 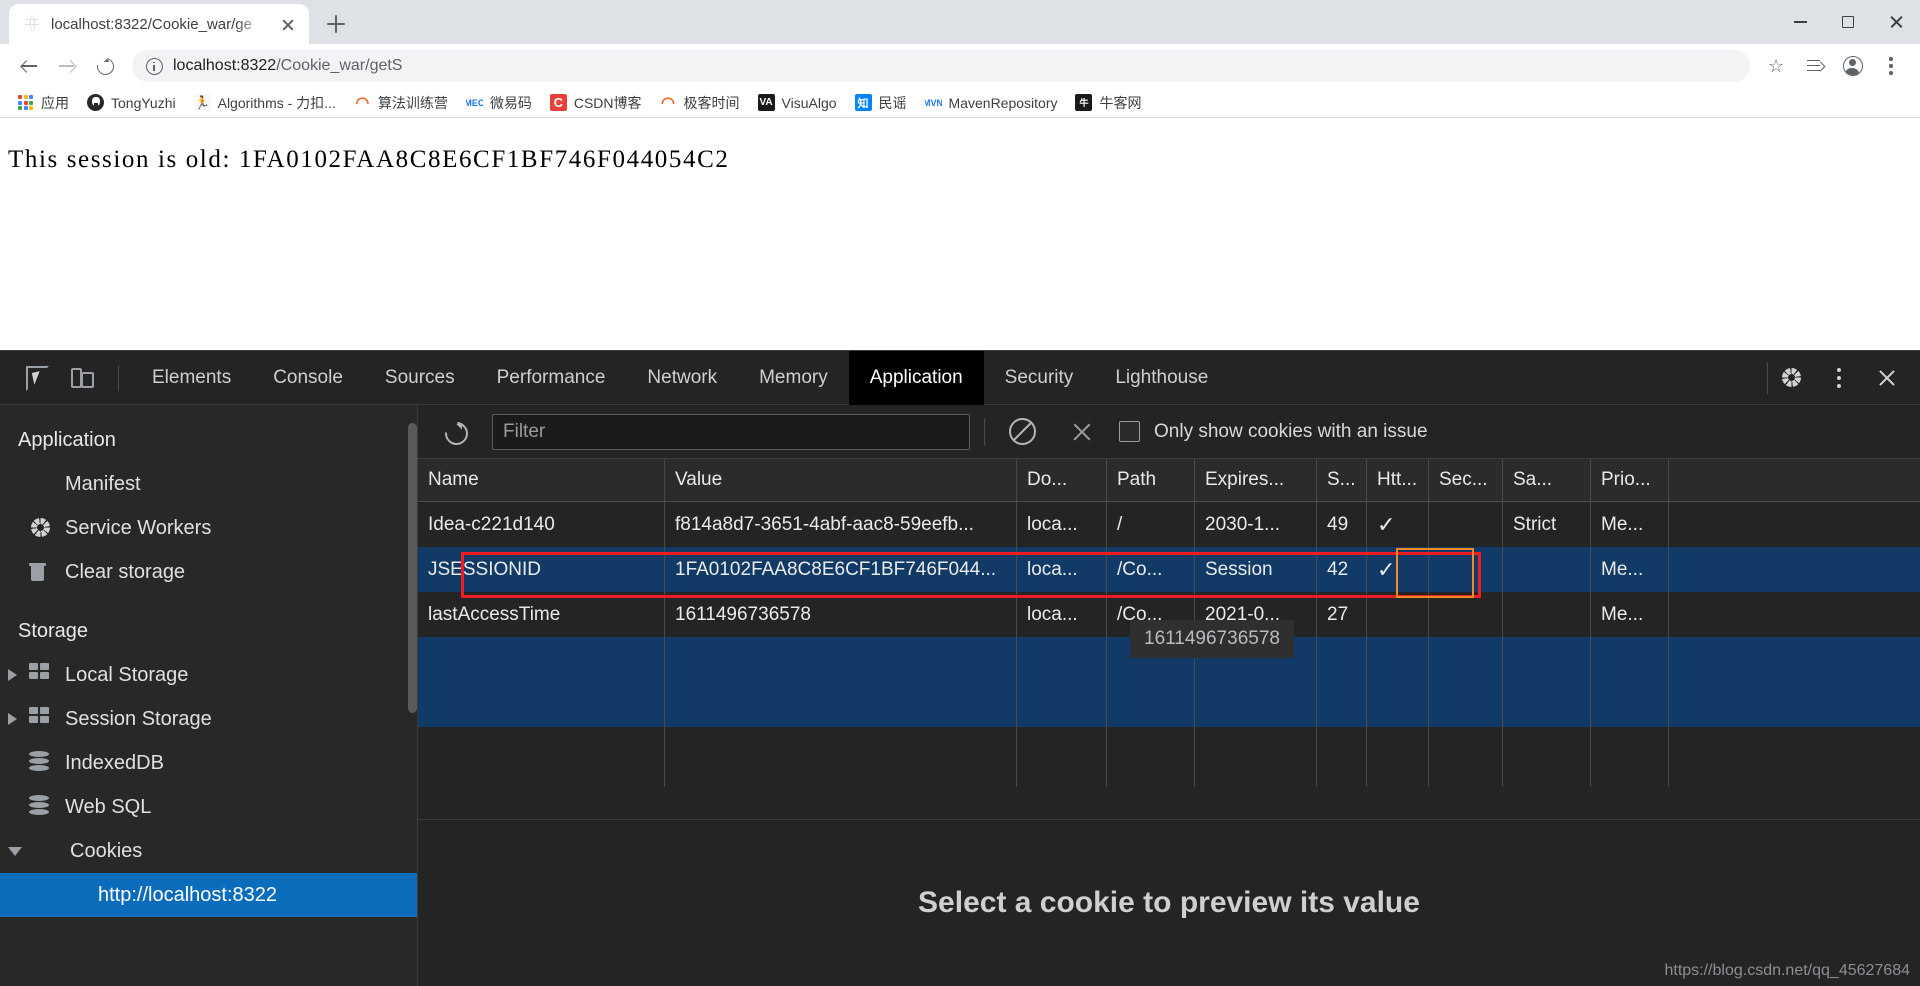 I want to click on minimize-button, so click(x=1800, y=22).